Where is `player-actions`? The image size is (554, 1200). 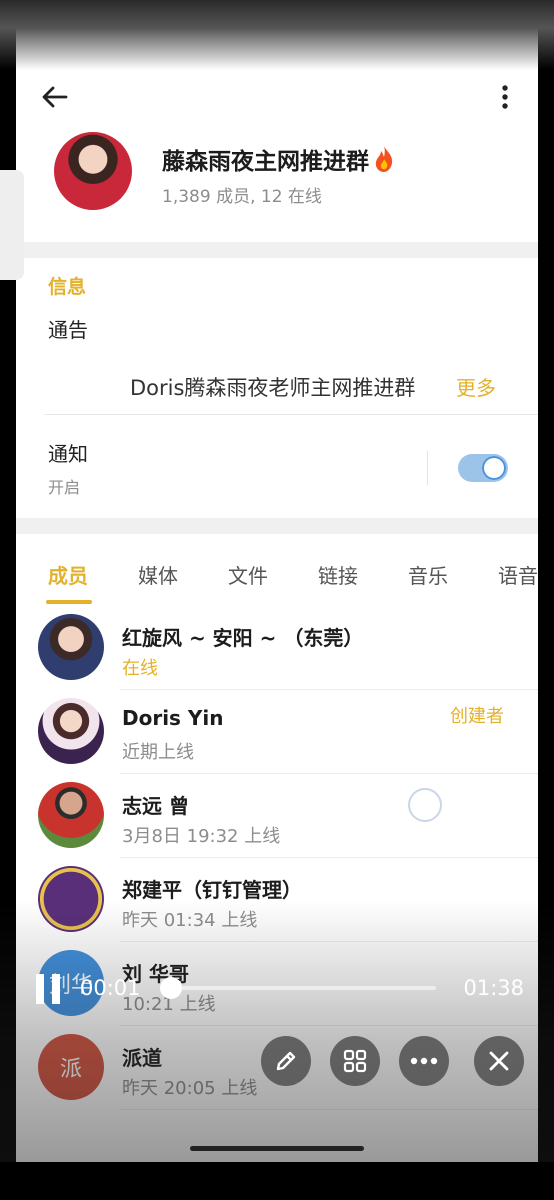
player-actions is located at coordinates (277, 1062).